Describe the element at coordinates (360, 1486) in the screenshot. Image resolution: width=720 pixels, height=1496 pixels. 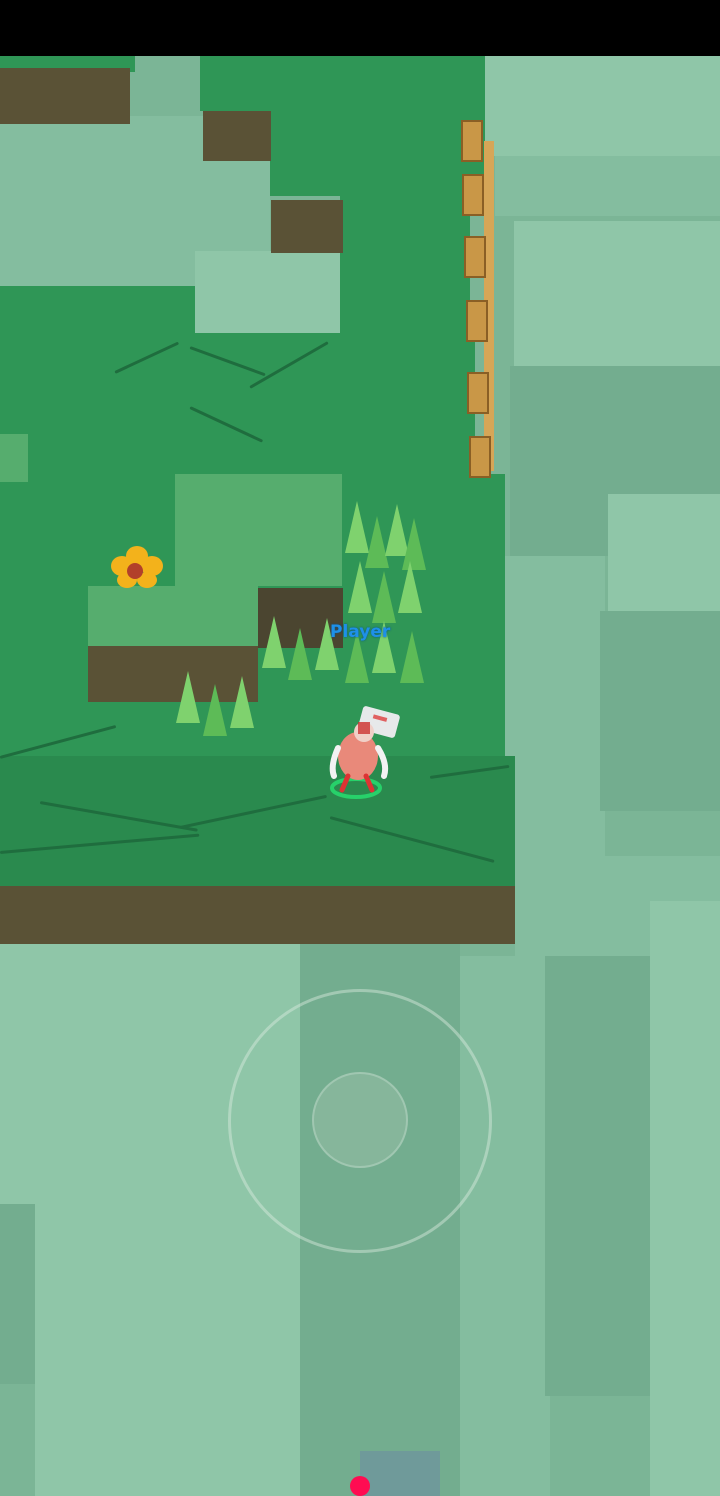
I see `location-marker` at that location.